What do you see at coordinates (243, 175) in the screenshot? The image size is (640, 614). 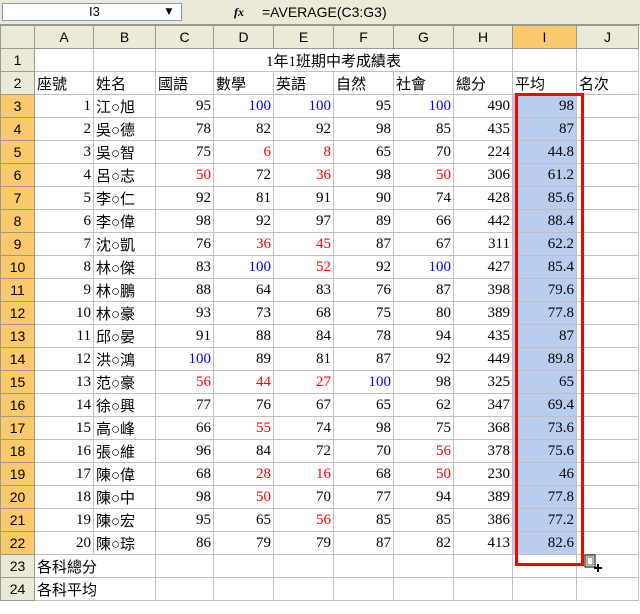 I see `score-cell: 72` at bounding box center [243, 175].